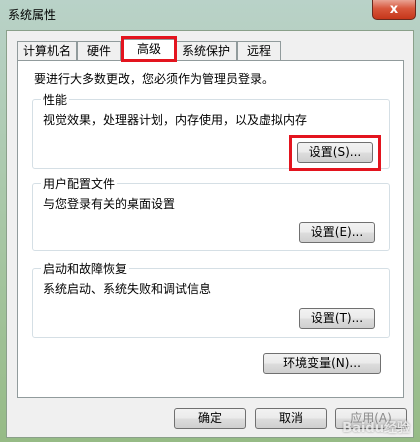 The height and width of the screenshot is (442, 420). I want to click on window-title: 系统属性, so click(32, 15).